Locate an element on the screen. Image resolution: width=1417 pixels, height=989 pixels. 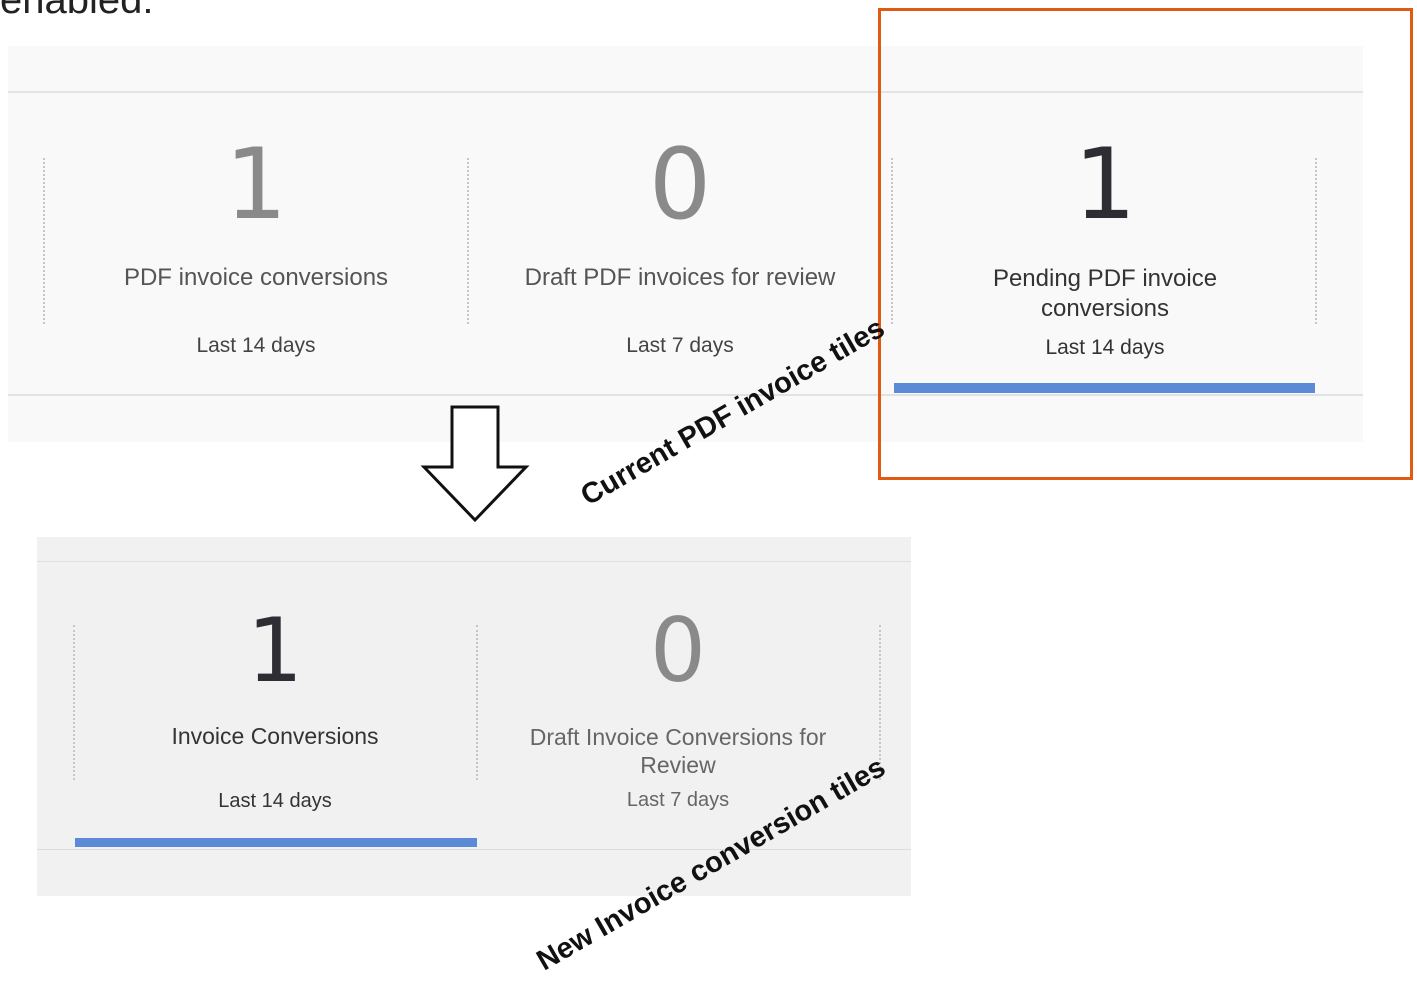
tile-label: Draft PDF invoices for review is located at coordinates (680, 277).